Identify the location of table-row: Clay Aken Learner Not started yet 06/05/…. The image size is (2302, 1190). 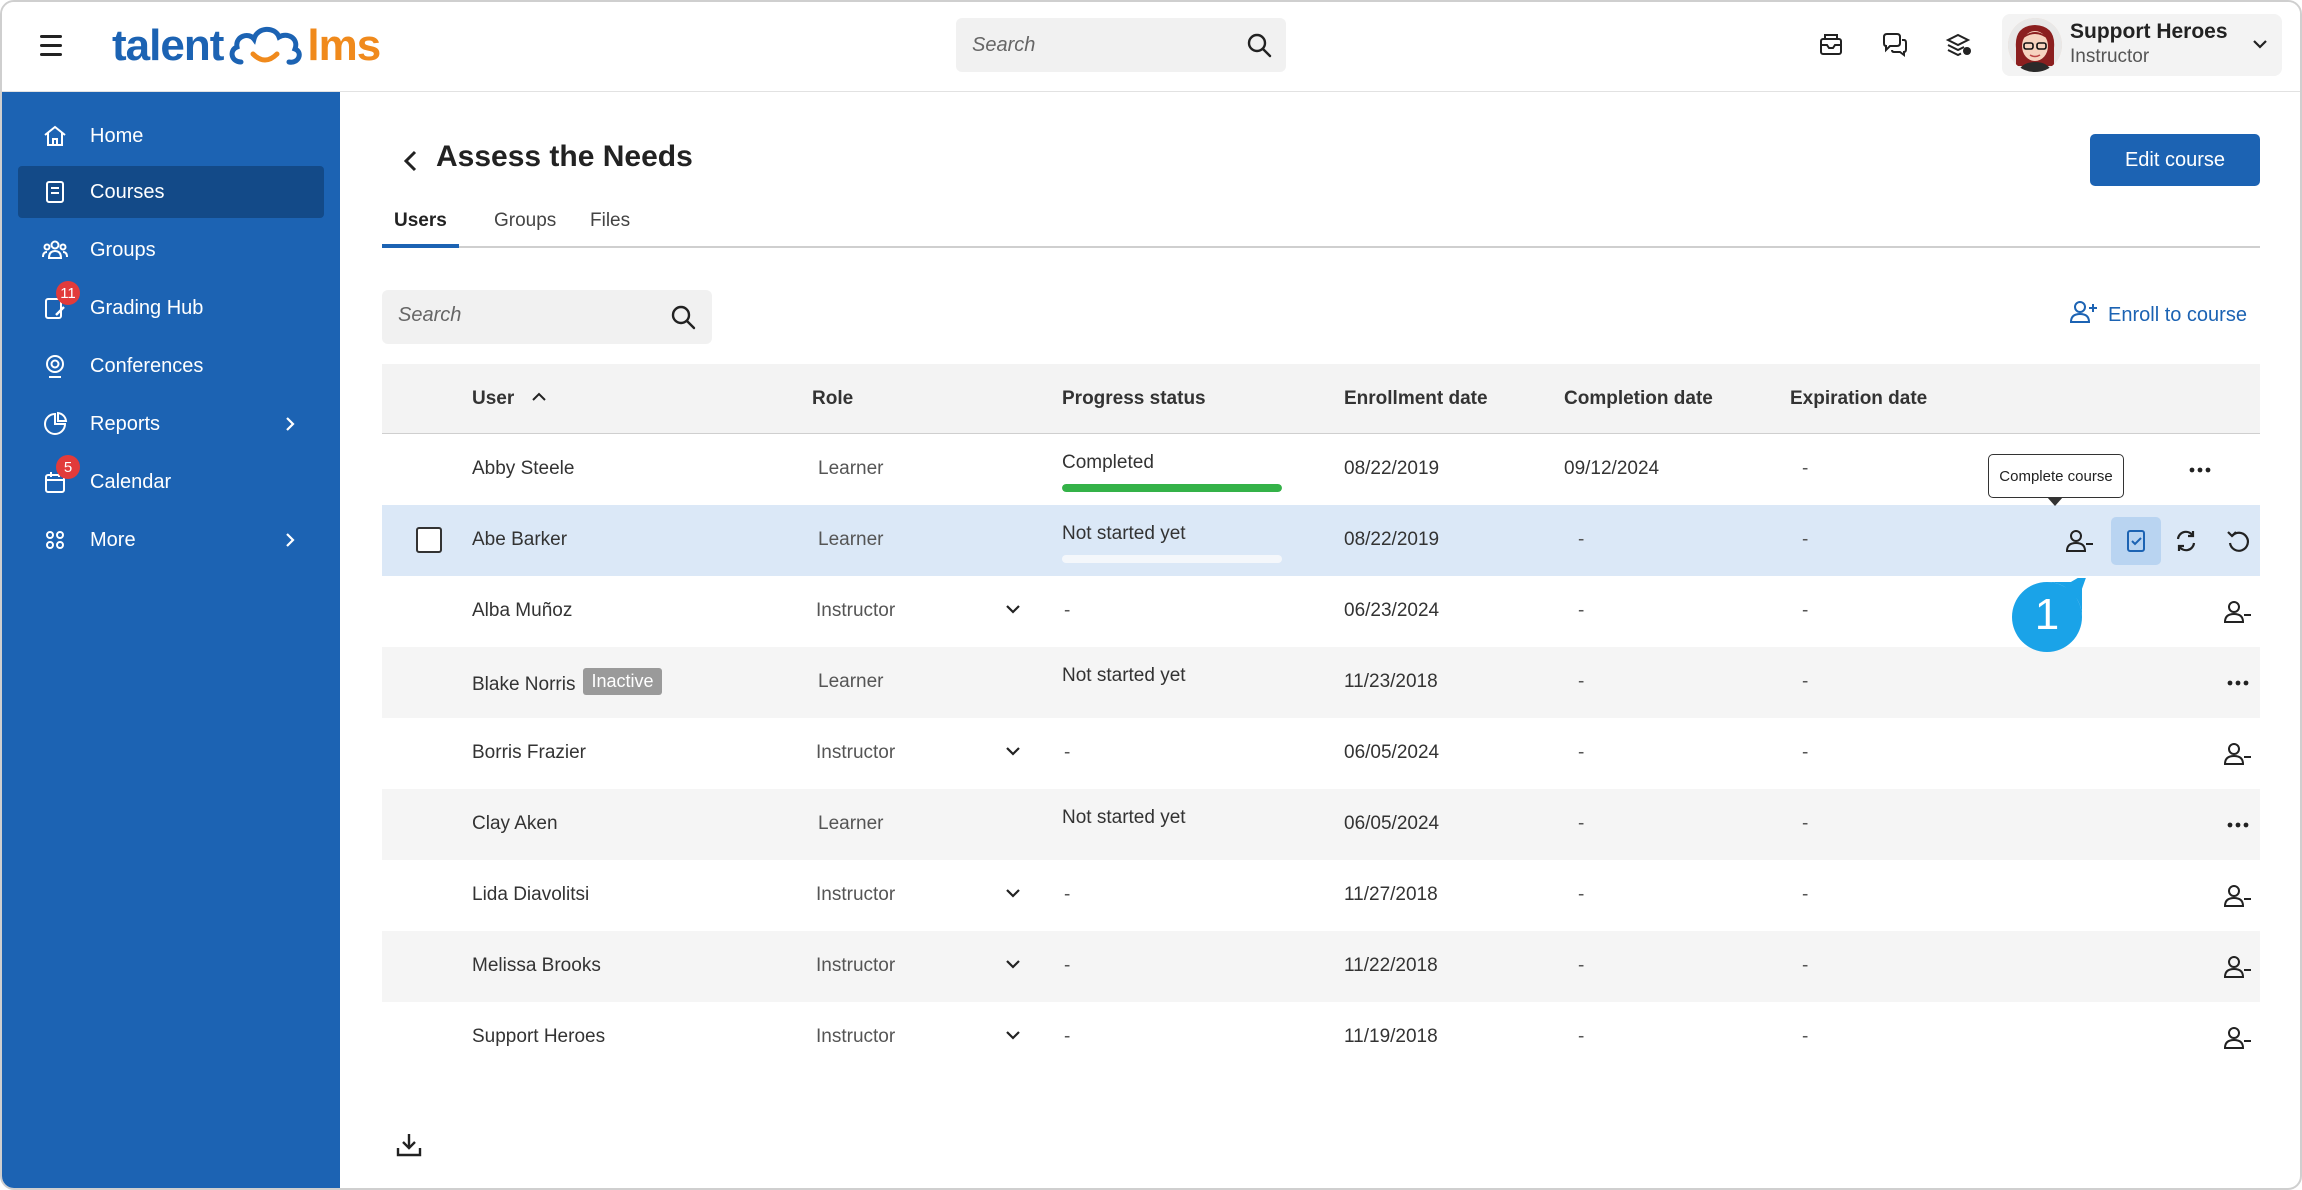
(1321, 824).